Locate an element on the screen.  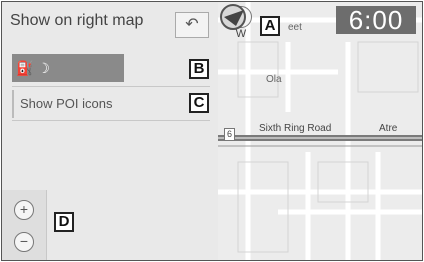
street-label: Ola is located at coordinates (274, 79).